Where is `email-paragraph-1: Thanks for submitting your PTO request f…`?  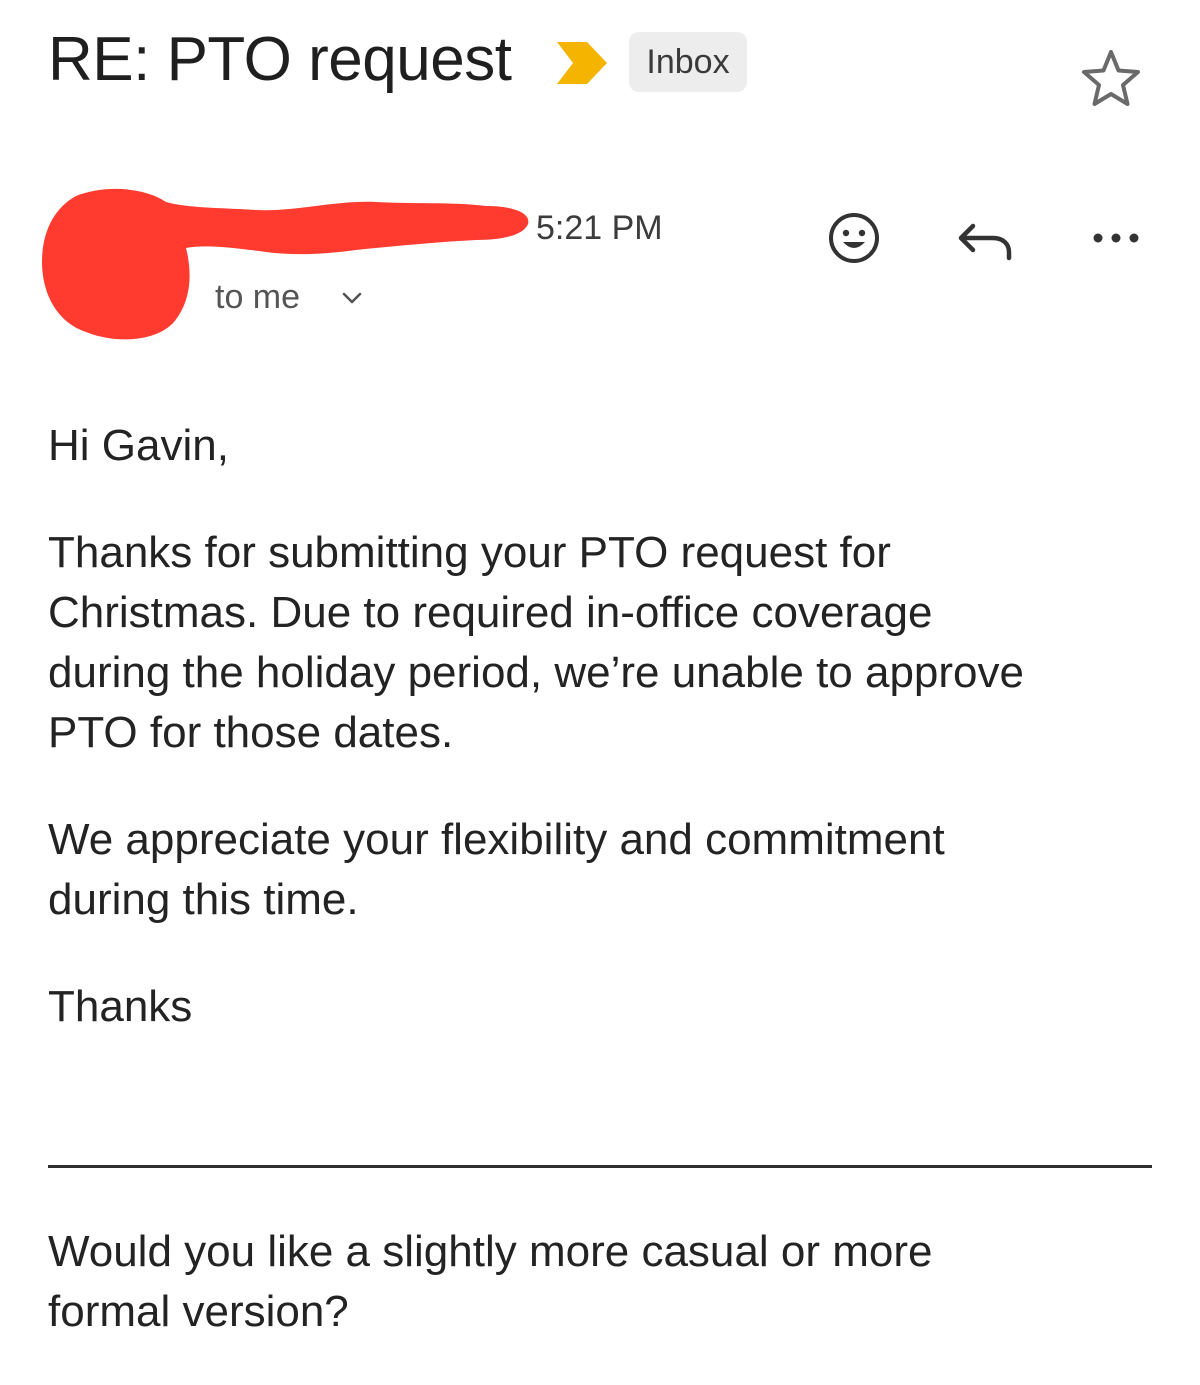 email-paragraph-1: Thanks for submitting your PTO request f… is located at coordinates (536, 643).